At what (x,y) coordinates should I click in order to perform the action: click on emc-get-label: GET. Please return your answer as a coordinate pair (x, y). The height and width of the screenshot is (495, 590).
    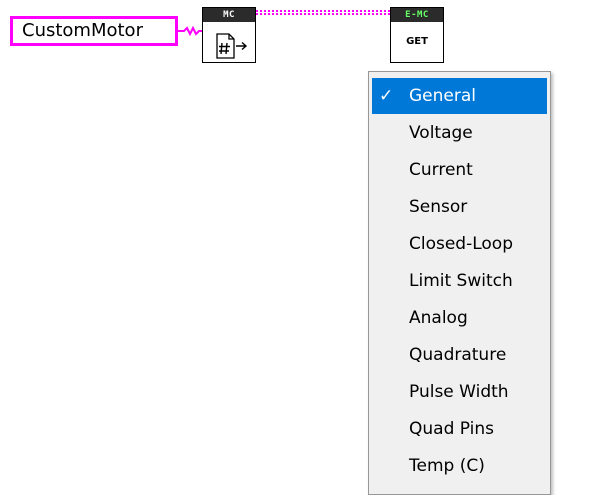
    Looking at the image, I should click on (417, 41).